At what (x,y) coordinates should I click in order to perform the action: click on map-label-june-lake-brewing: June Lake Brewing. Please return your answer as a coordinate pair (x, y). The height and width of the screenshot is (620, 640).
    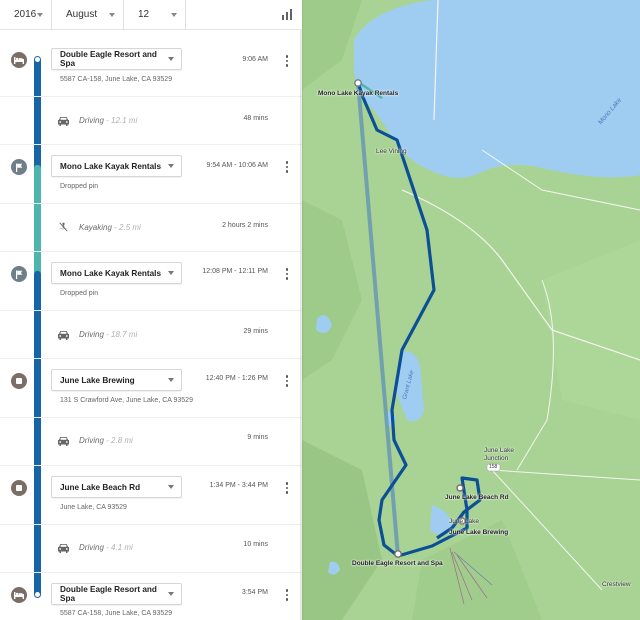
    Looking at the image, I should click on (479, 532).